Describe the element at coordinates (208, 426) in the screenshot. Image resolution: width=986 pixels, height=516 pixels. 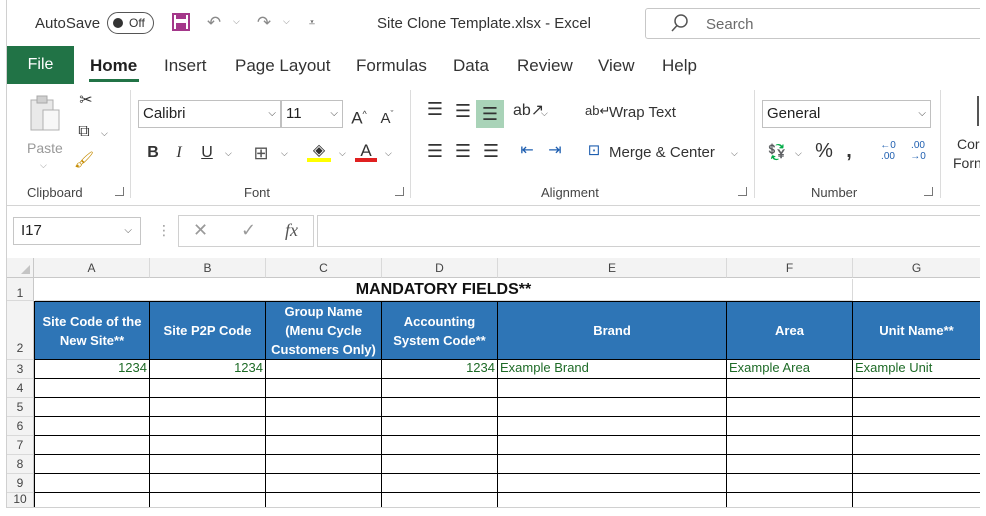
I see `cell-b6` at that location.